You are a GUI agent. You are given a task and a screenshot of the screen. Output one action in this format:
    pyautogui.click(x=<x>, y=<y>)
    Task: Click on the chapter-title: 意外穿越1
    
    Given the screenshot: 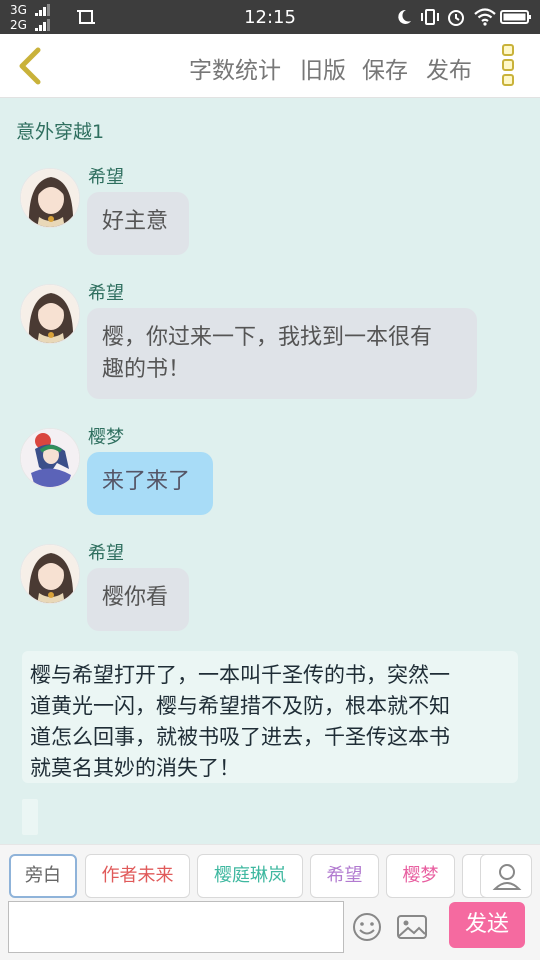 What is the action you would take?
    pyautogui.click(x=60, y=130)
    